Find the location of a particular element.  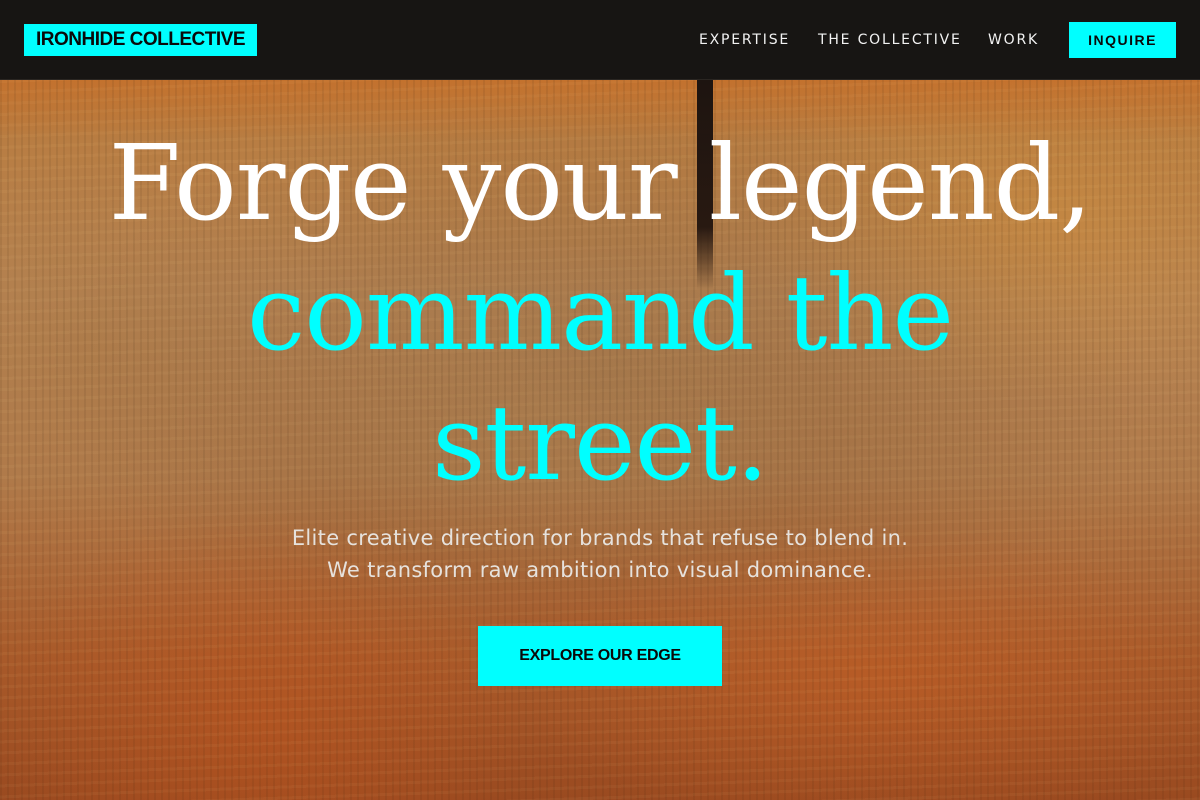

headline-line-3: street. is located at coordinates (600, 443).